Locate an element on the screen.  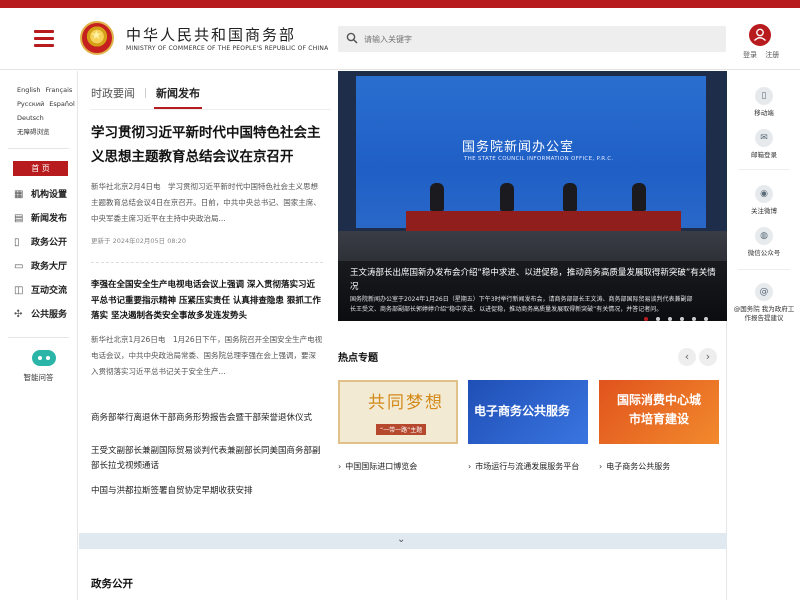
topic-banner-common-dream: 共同梦想 “一带一路”主题 is located at coordinates (398, 412).